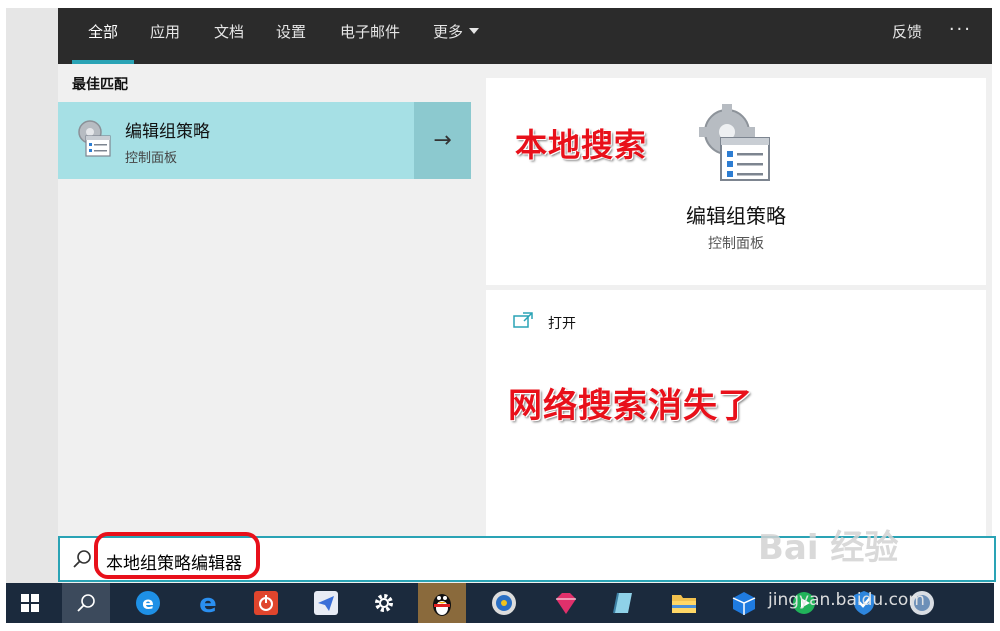  I want to click on taskbar-settings, so click(384, 603).